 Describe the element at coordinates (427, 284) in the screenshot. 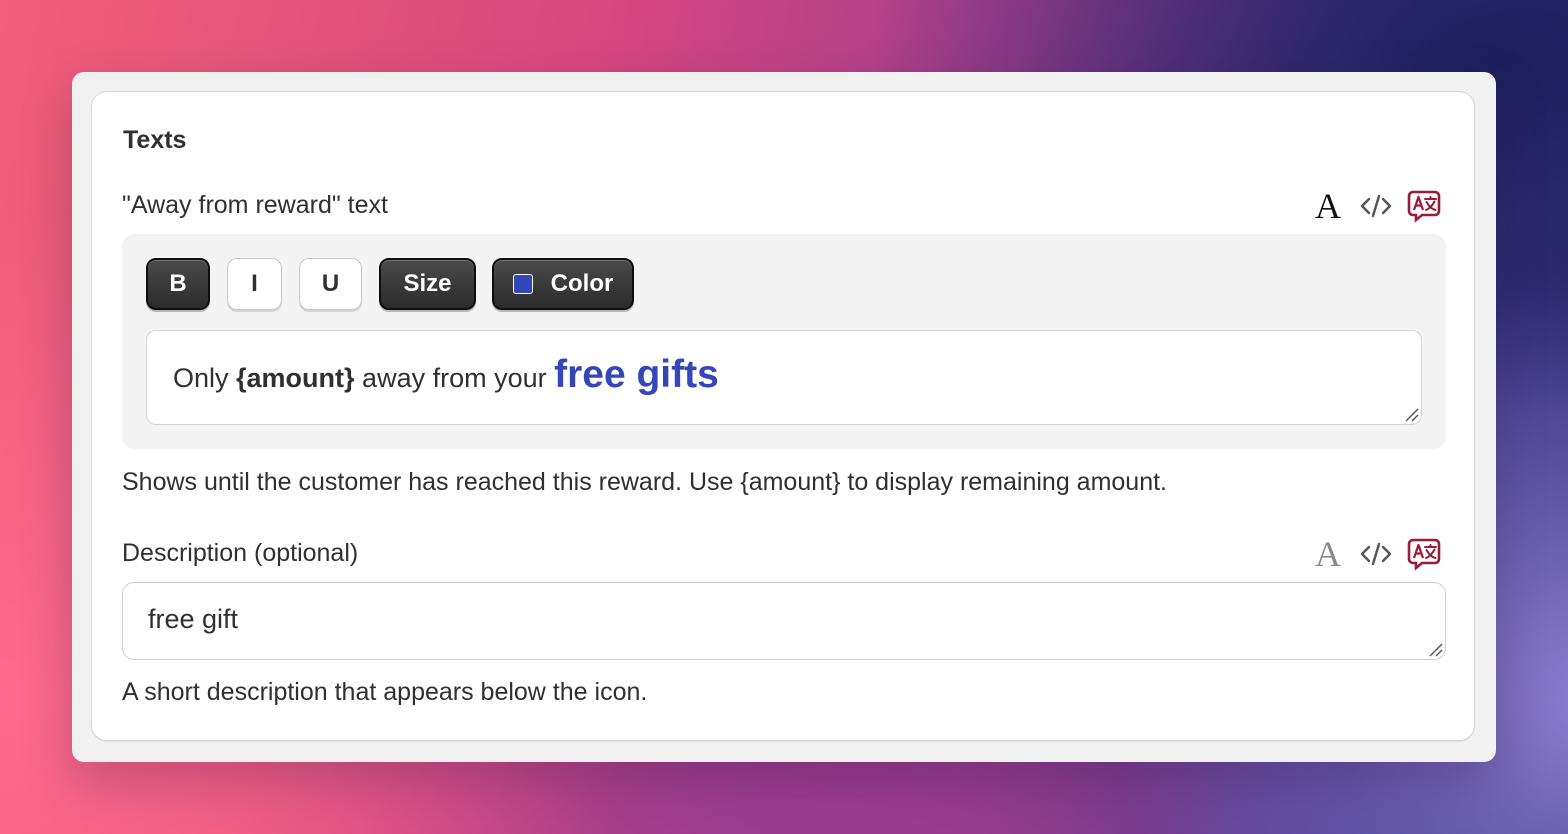

I see `size-button: Size` at that location.